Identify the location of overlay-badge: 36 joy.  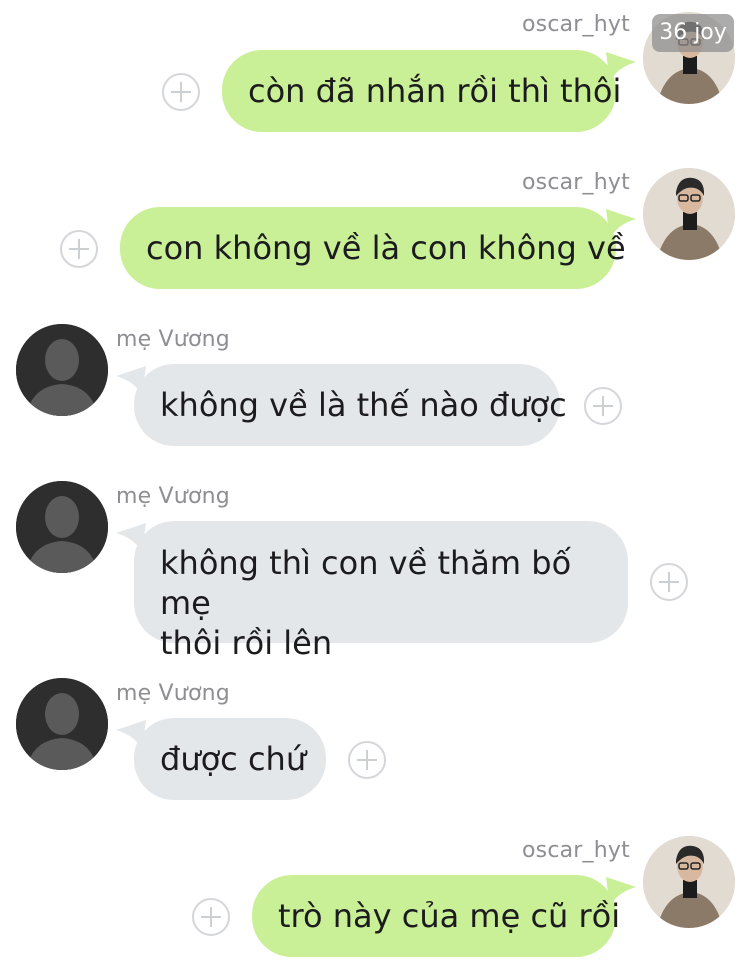
(693, 33).